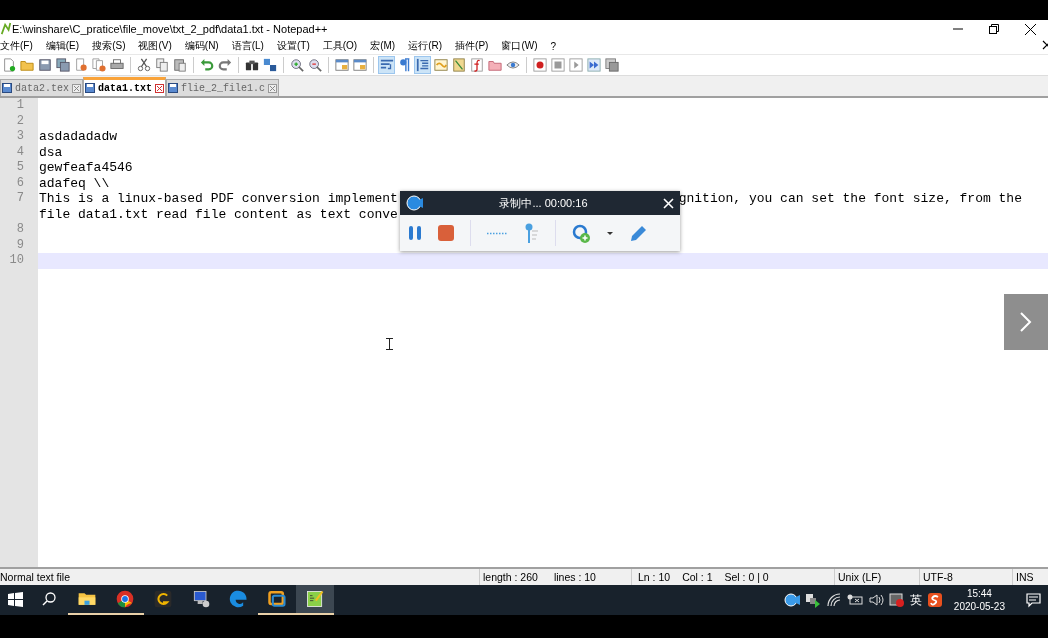 The image size is (1048, 638). Describe the element at coordinates (98, 65) in the screenshot. I see `close-all-icon` at that location.